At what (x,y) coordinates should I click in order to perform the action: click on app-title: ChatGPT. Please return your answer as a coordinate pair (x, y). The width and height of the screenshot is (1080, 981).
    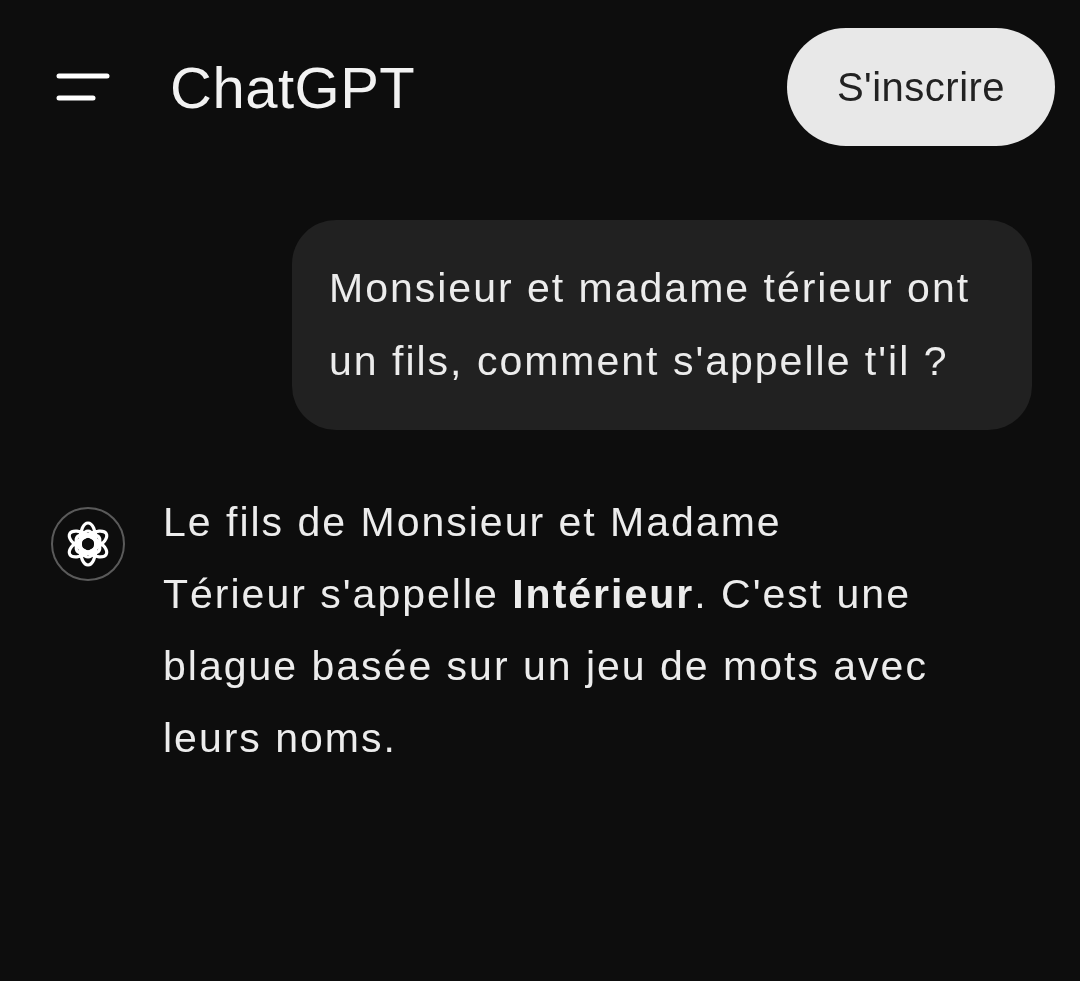
    Looking at the image, I should click on (293, 87).